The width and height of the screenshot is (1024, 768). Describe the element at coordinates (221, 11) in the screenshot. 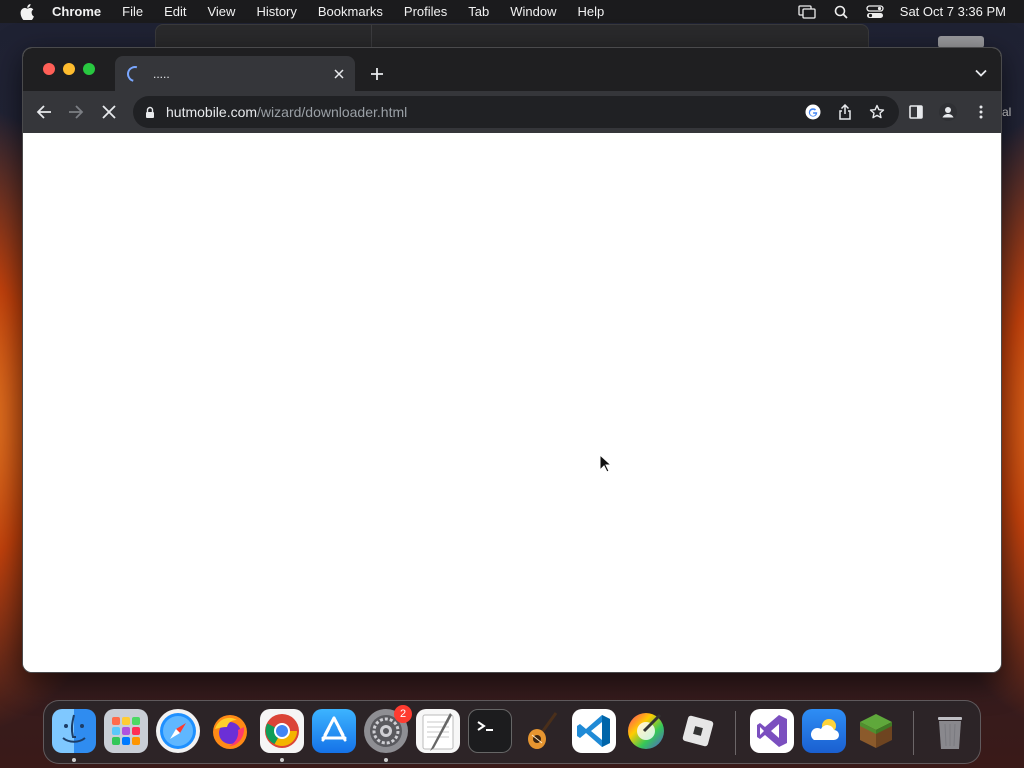

I see `menu-view: View` at that location.